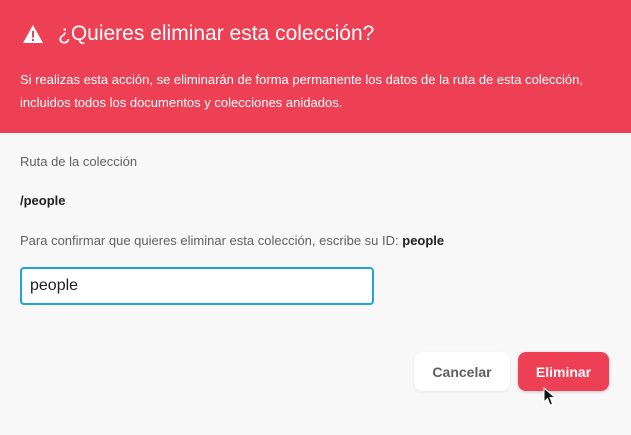 The image size is (631, 435). Describe the element at coordinates (563, 371) in the screenshot. I see `delete-button: Eliminar` at that location.